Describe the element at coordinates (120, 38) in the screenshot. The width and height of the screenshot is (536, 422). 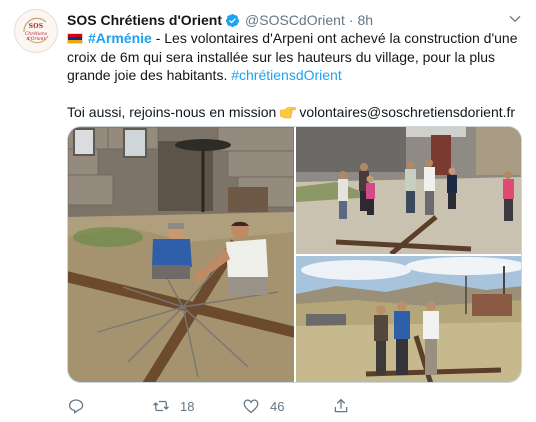
I see `hashtag-armenie-link: #Arménie` at that location.